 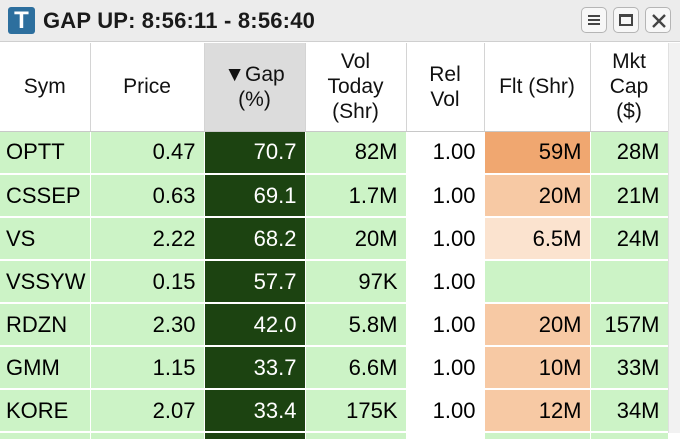 I want to click on window-title: GAP UP: 8:56:11 - 8:56:40, so click(x=179, y=21).